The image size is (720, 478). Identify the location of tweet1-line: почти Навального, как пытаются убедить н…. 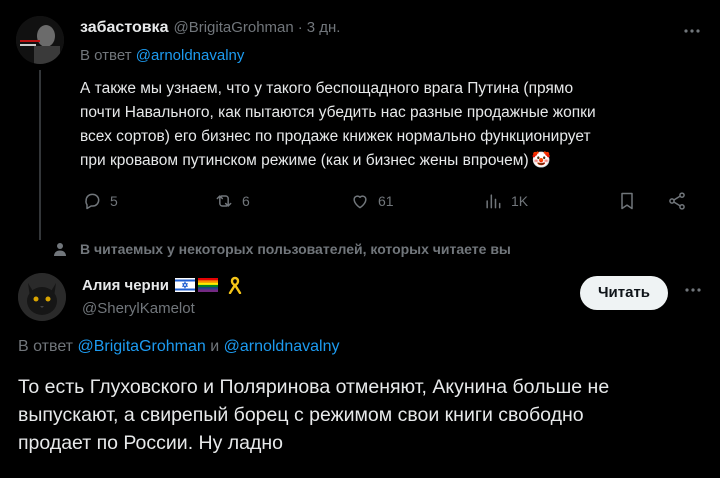
(338, 112).